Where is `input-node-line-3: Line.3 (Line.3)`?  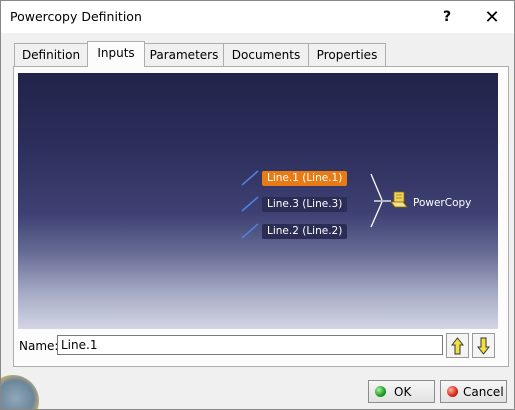 input-node-line-3: Line.3 (Line.3) is located at coordinates (294, 204).